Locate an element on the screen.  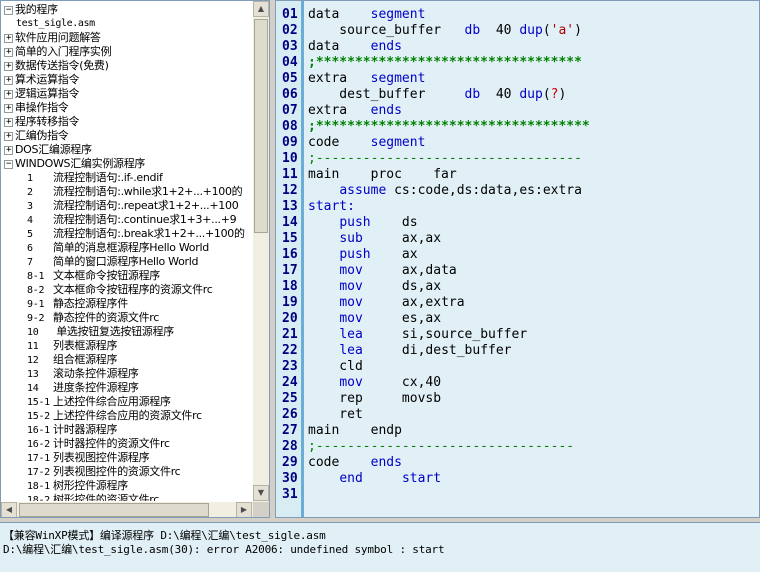
code-line: 04 ;********************************** is located at coordinates (517, 63).